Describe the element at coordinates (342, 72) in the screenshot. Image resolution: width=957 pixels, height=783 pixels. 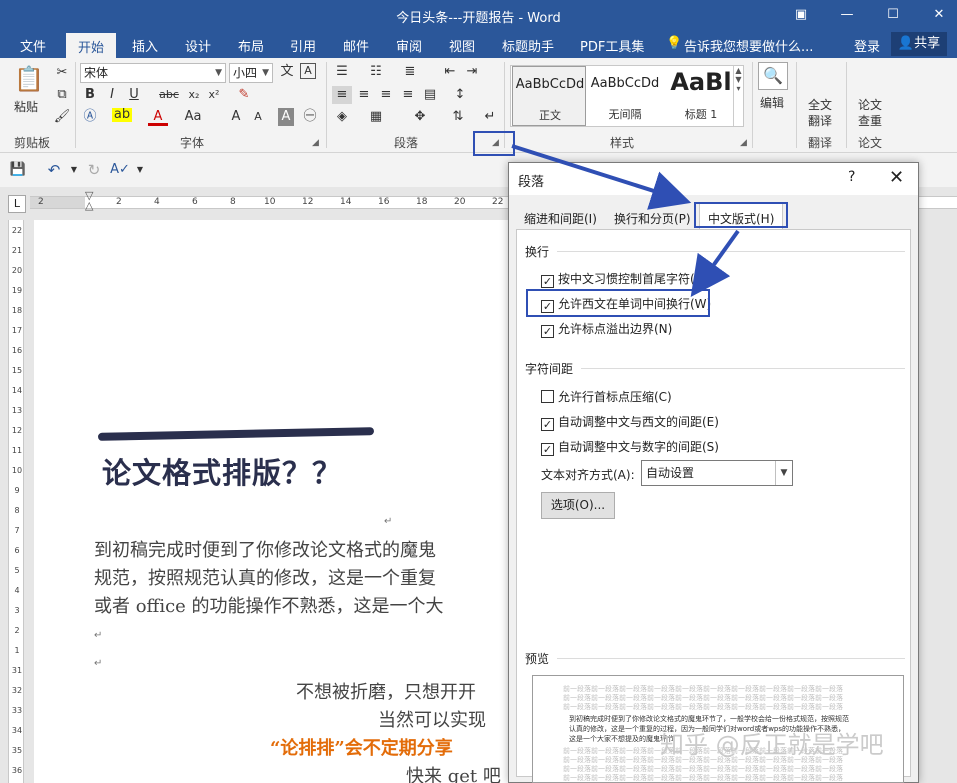
I see `bullets-icon: ☰` at that location.